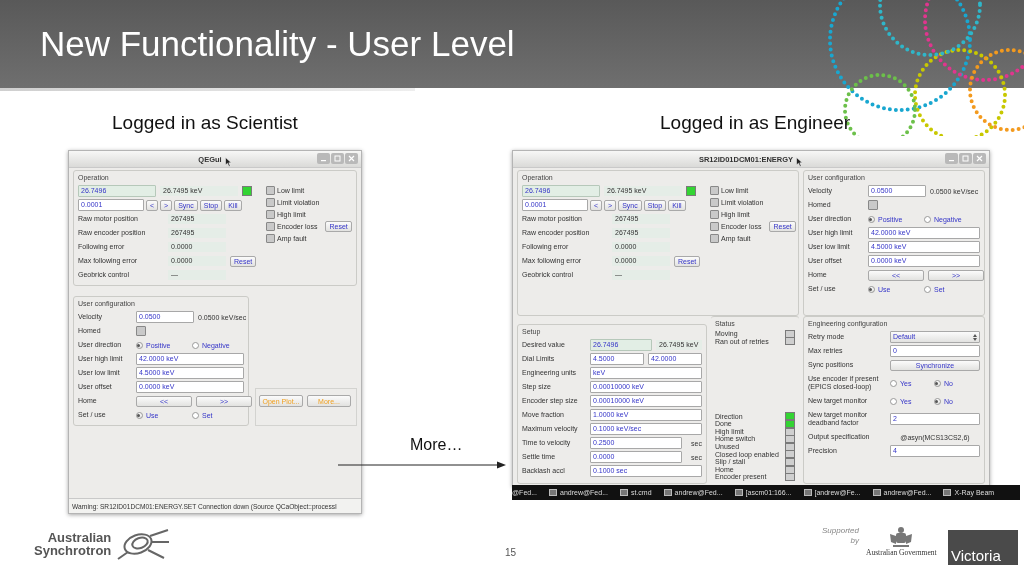 The width and height of the screenshot is (1024, 576). I want to click on caption: Logged in as Engineer, so click(755, 123).